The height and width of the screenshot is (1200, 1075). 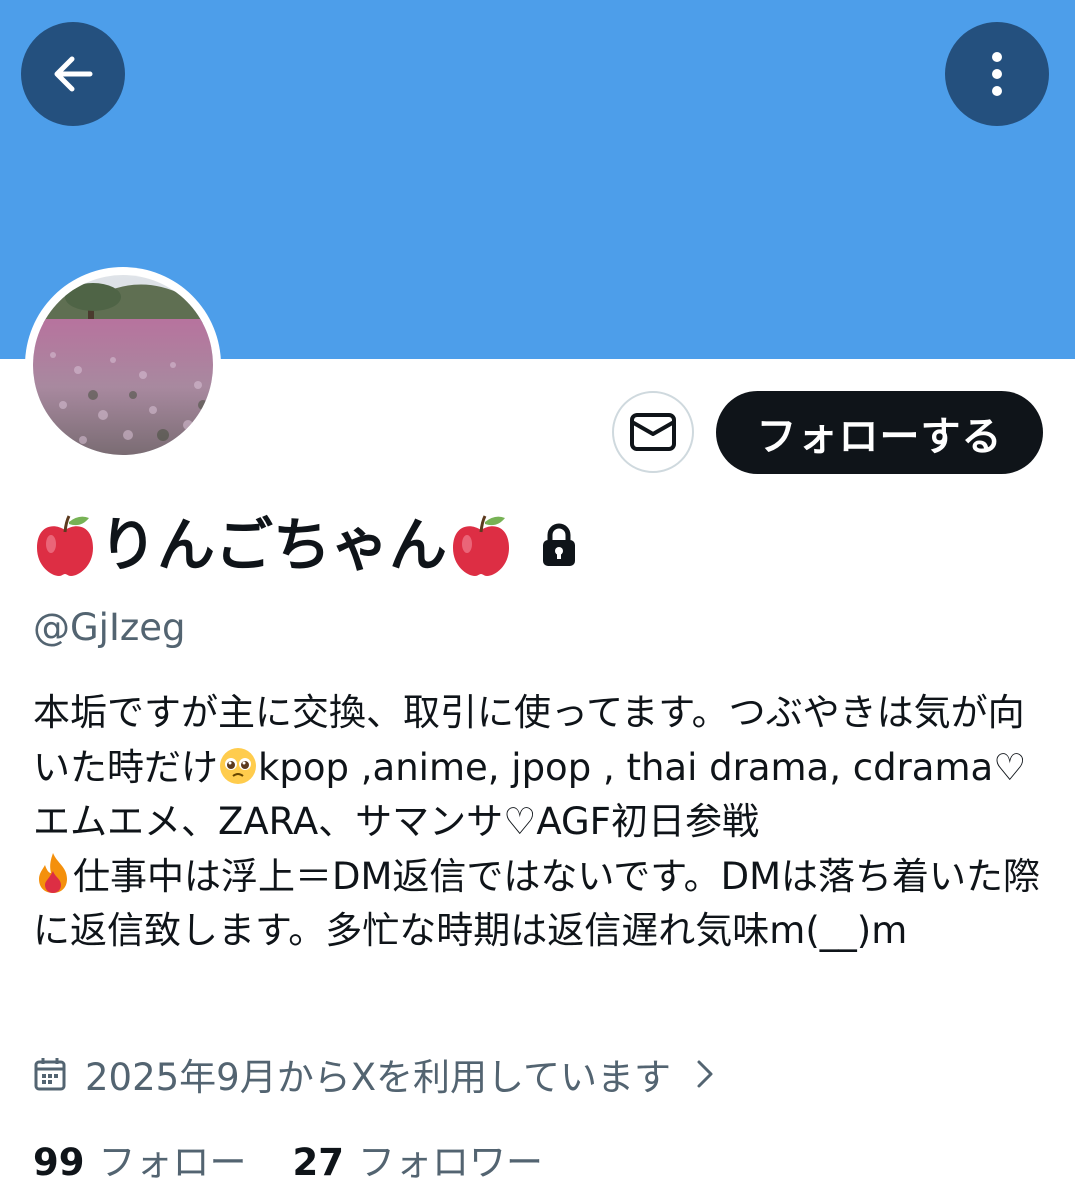 I want to click on follow-stats: 99 フォロー 27 フォロワー, so click(x=288, y=1159).